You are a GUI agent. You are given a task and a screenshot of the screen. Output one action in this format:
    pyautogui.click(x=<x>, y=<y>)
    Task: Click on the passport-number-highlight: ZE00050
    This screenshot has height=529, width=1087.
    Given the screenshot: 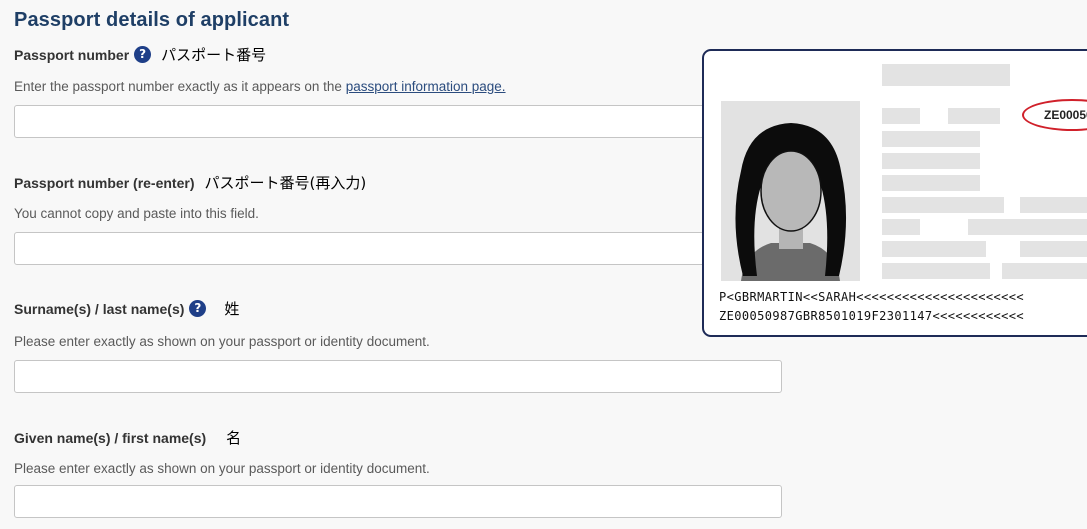 What is the action you would take?
    pyautogui.click(x=1054, y=115)
    